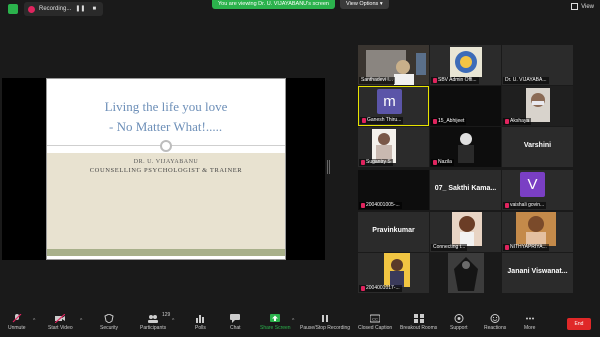 The width and height of the screenshot is (600, 337). Describe the element at coordinates (445, 162) in the screenshot. I see `participant-name: Nazila` at that location.